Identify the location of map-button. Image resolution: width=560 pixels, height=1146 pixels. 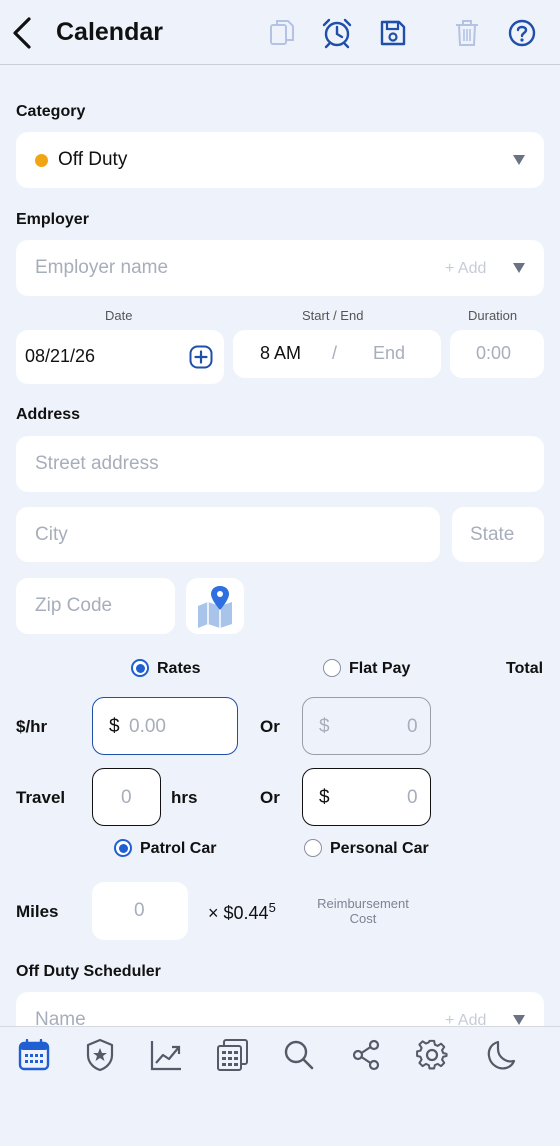
(215, 606).